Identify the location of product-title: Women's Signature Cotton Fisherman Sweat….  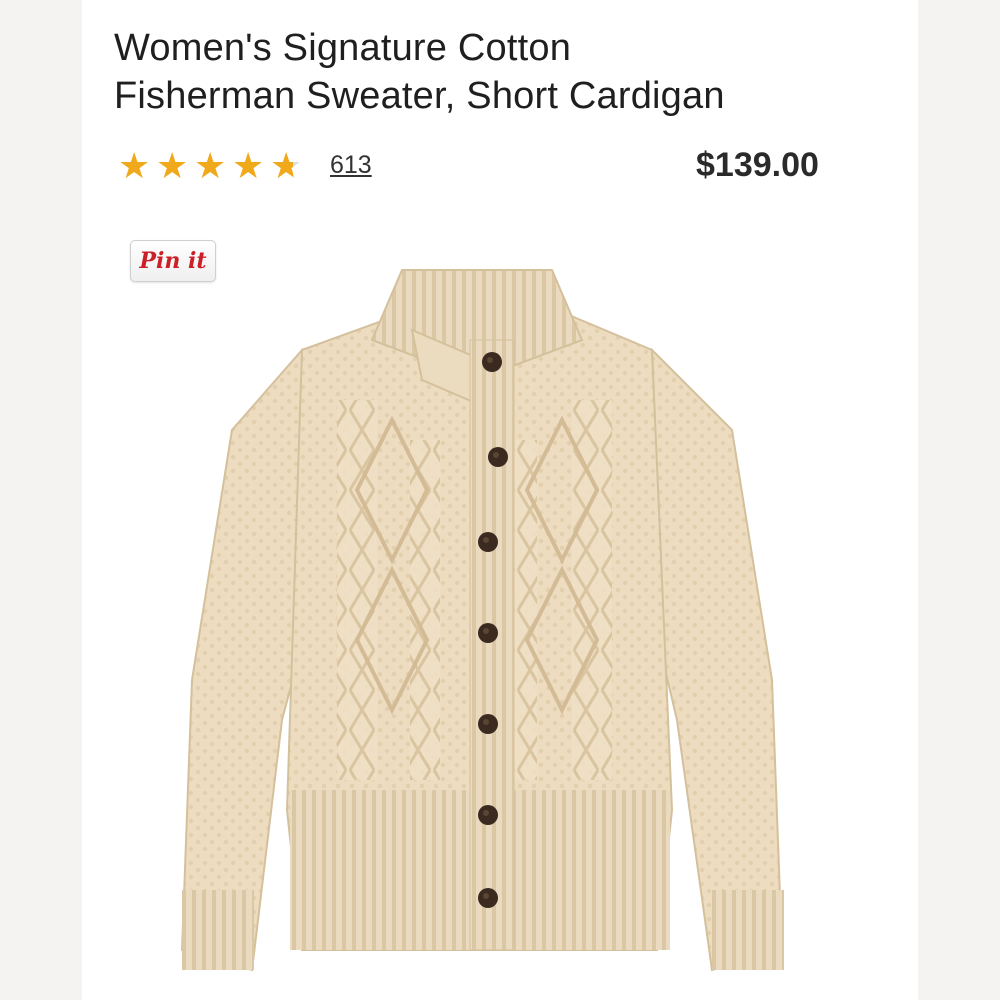
(509, 72).